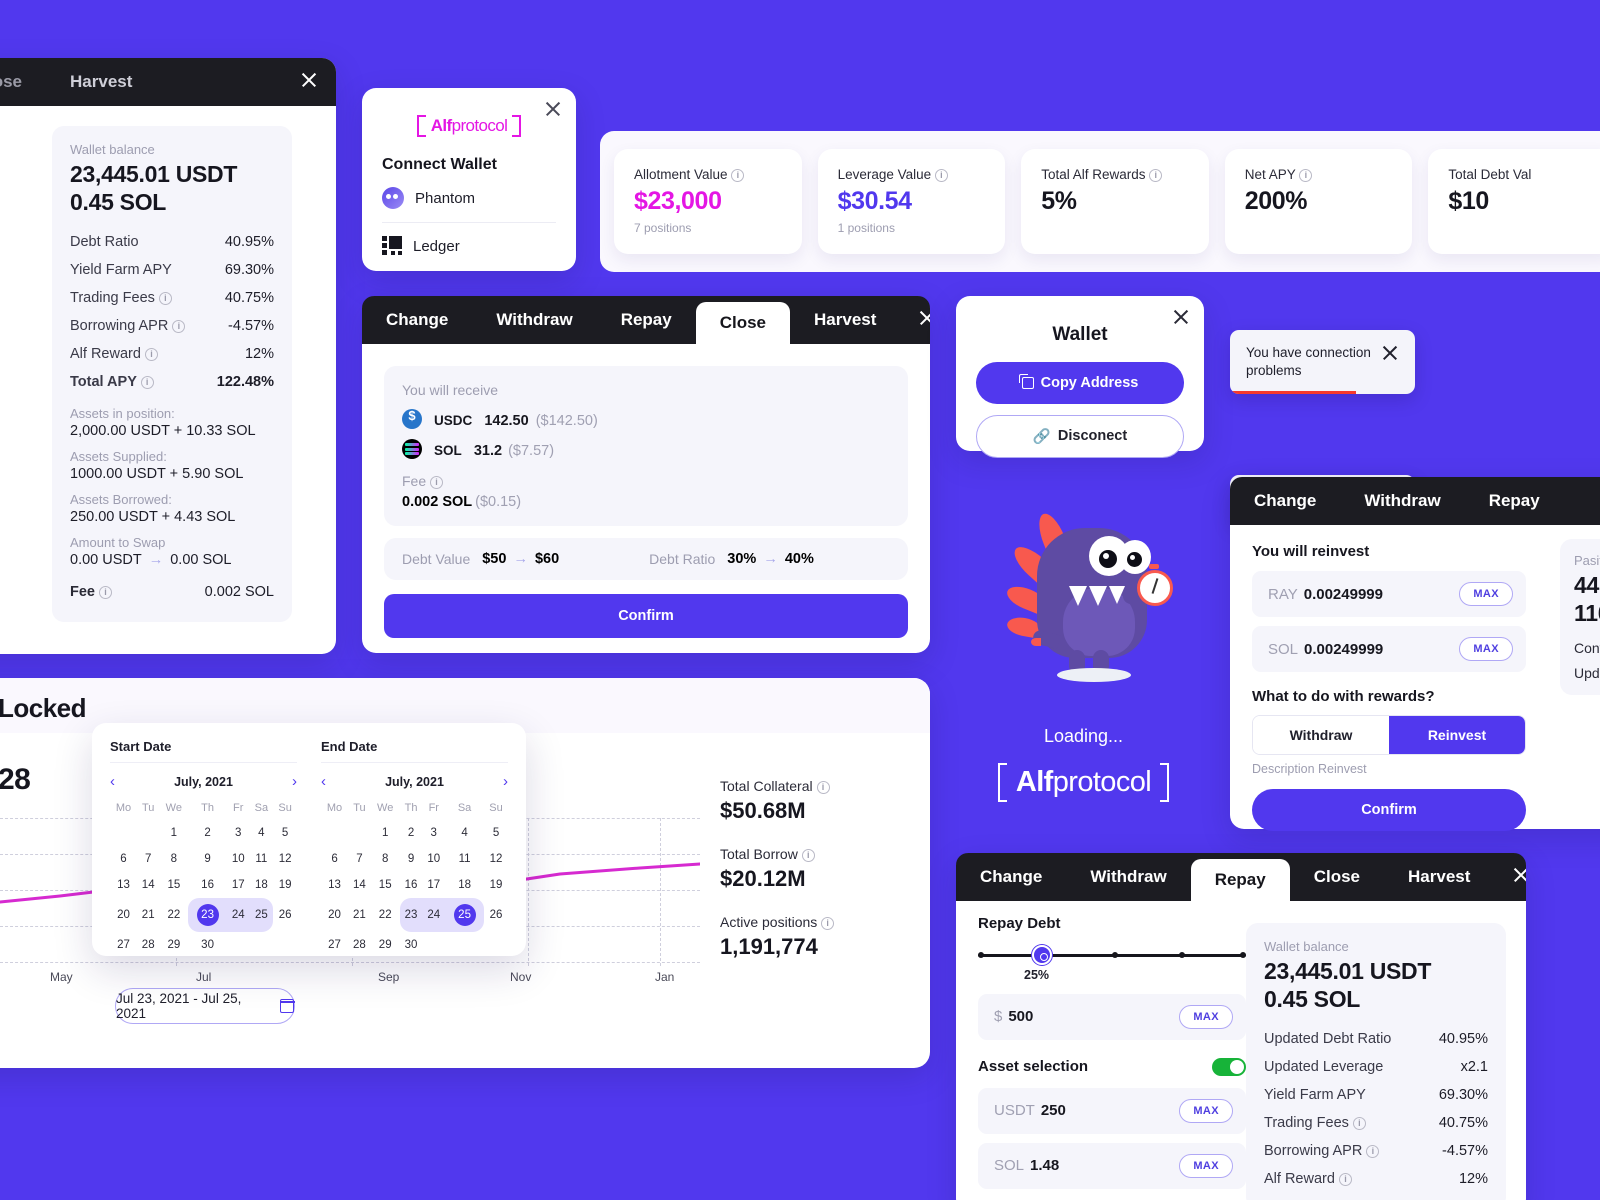 This screenshot has width=1600, height=1200. What do you see at coordinates (173, 885) in the screenshot?
I see `day-cell: 15` at bounding box center [173, 885].